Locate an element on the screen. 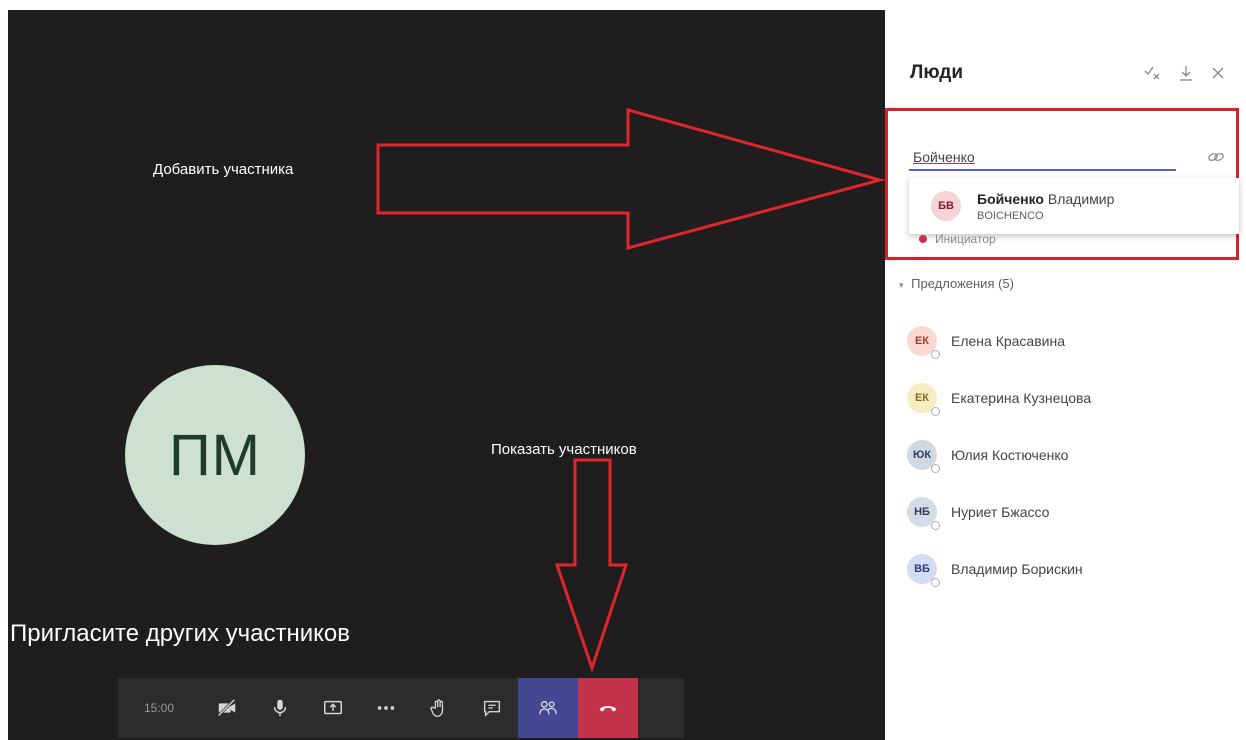 The image size is (1246, 740). mute-all-icon is located at coordinates (1152, 73).